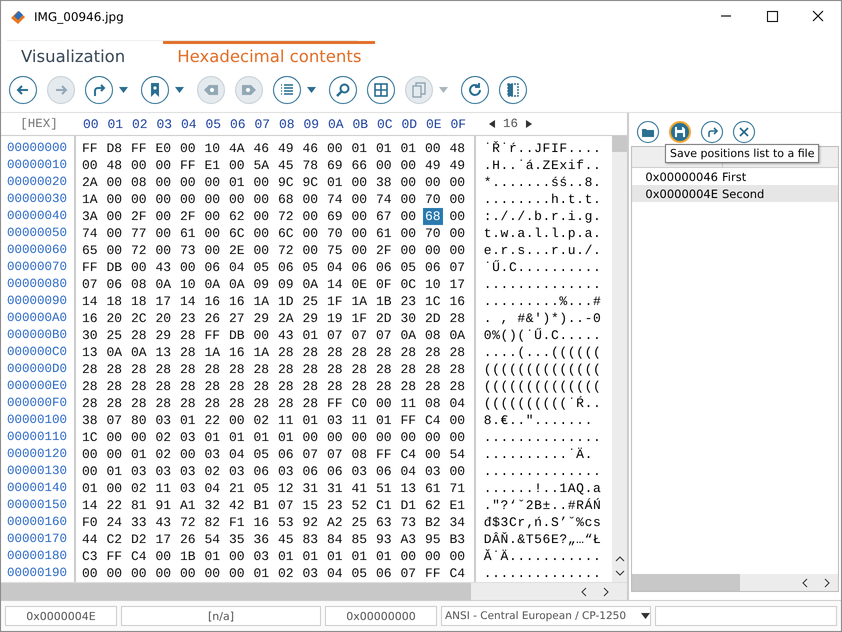 This screenshot has height=632, width=842. I want to click on hex-byte: 91, so click(163, 505).